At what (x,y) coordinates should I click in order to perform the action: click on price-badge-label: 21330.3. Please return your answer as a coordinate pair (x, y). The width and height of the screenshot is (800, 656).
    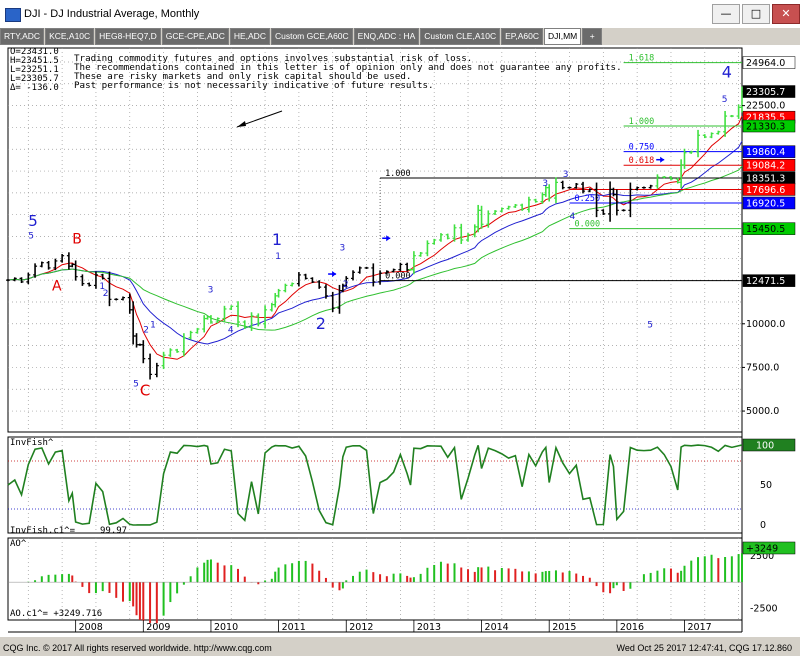
    Looking at the image, I should click on (765, 127).